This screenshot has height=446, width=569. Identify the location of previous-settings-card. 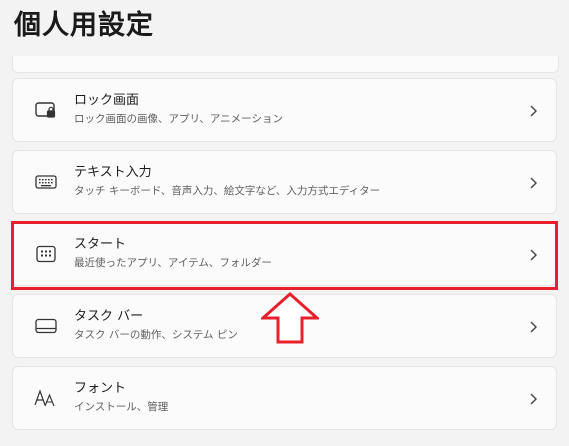
(285, 64).